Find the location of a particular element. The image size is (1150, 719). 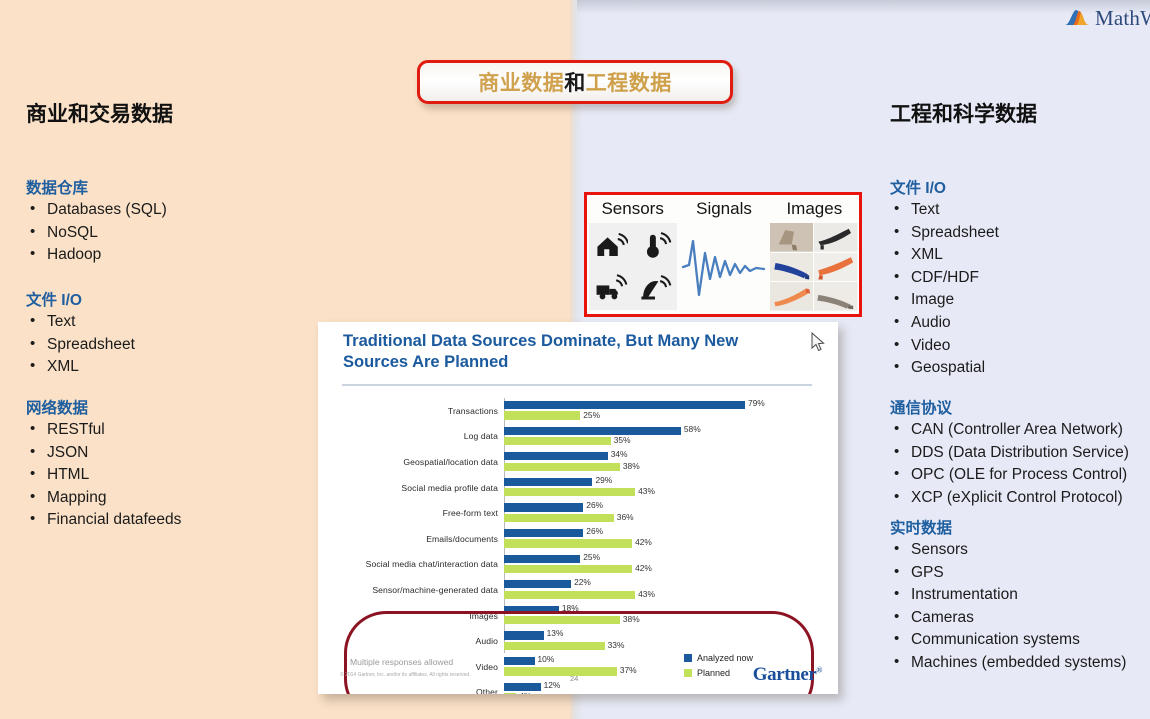

media-column-caption: Sensors is located at coordinates (632, 208).